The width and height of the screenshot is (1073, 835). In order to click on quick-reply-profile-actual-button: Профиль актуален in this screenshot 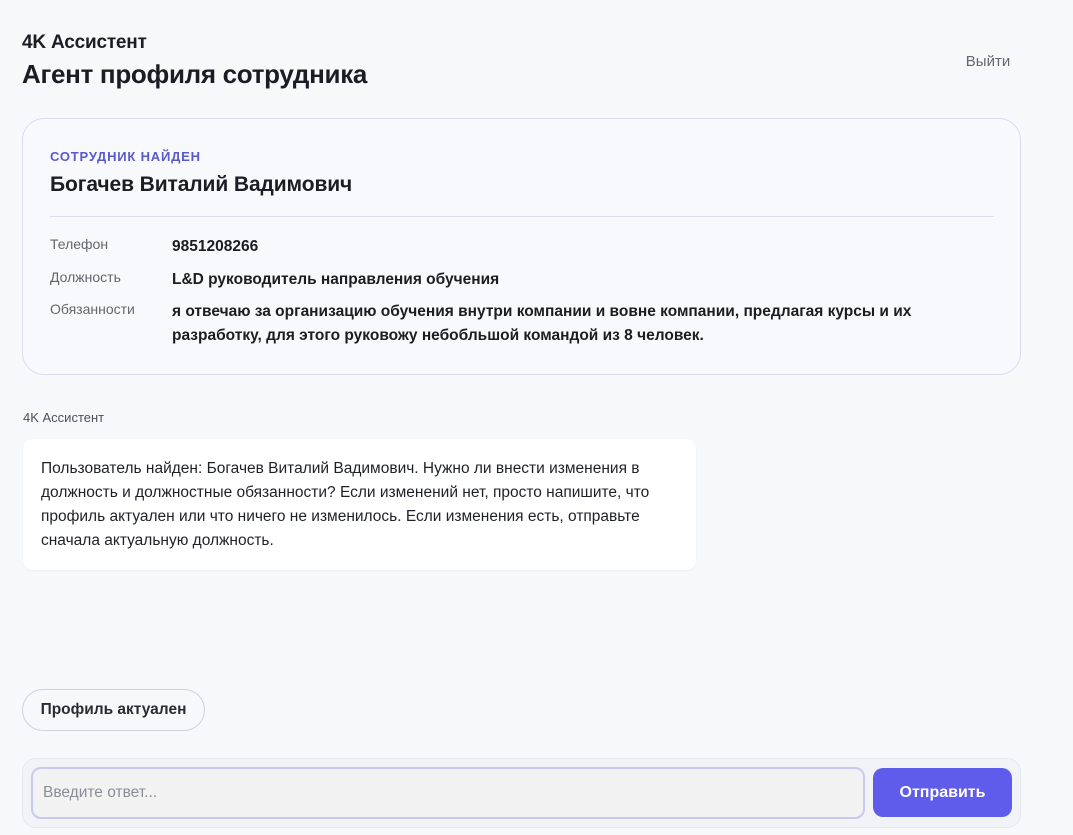, I will do `click(113, 710)`.